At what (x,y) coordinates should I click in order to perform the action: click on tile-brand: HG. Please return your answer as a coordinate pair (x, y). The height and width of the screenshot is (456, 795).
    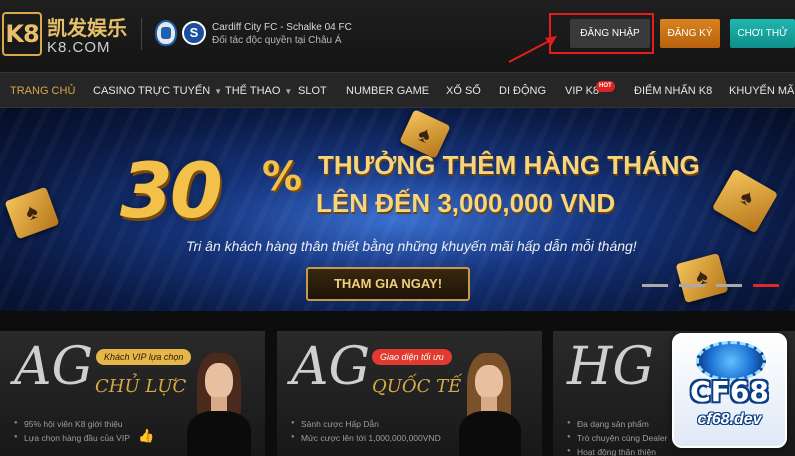
    Looking at the image, I should click on (610, 367).